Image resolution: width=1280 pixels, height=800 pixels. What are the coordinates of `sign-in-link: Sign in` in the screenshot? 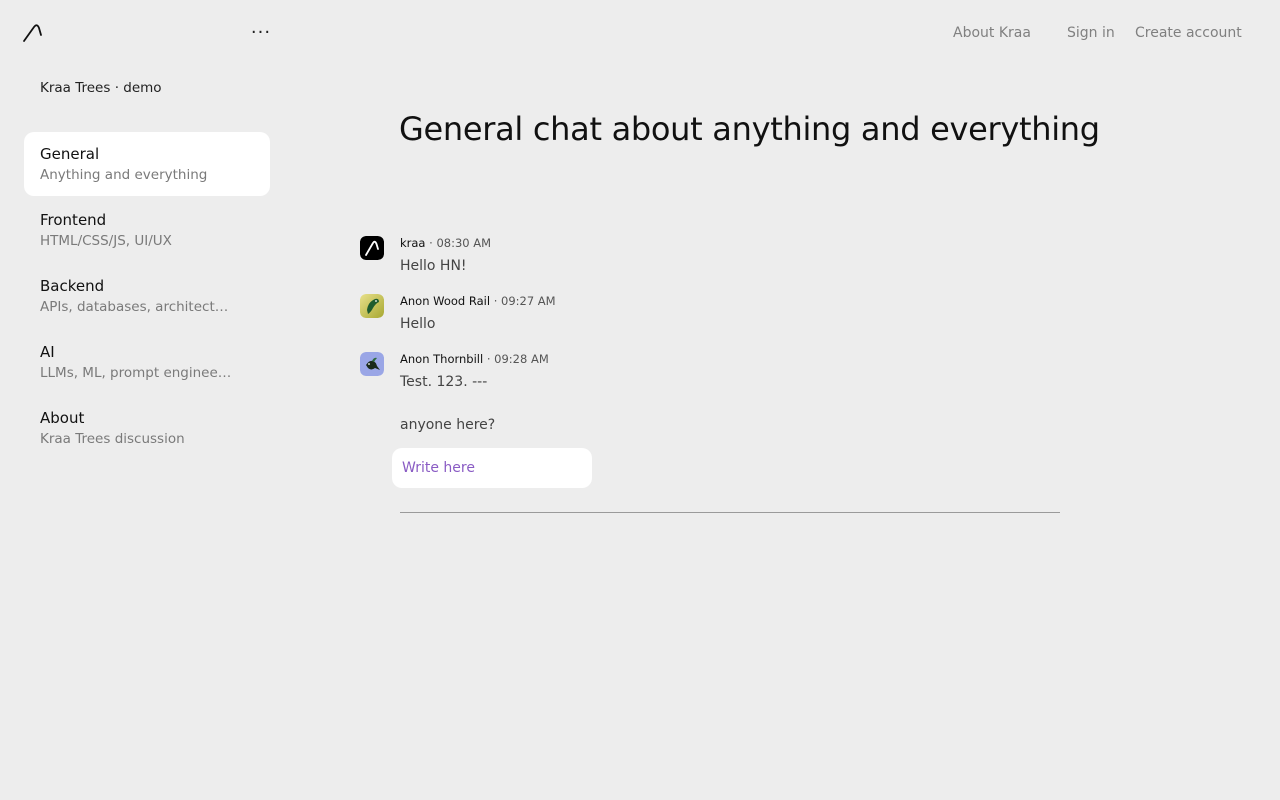 It's located at (1091, 33).